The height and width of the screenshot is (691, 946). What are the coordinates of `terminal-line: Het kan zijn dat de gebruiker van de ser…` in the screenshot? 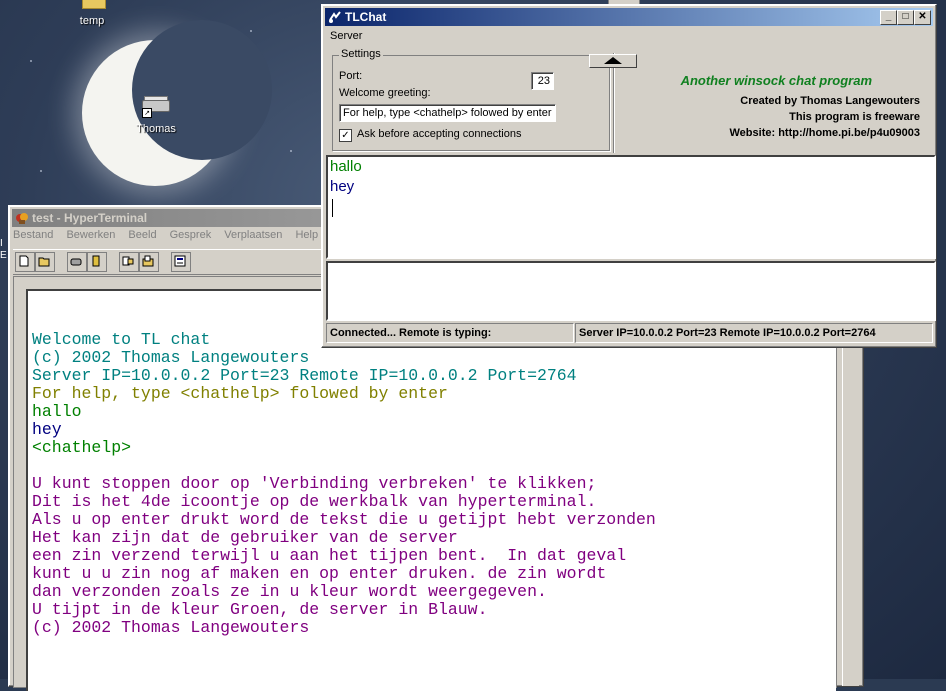 It's located at (245, 537).